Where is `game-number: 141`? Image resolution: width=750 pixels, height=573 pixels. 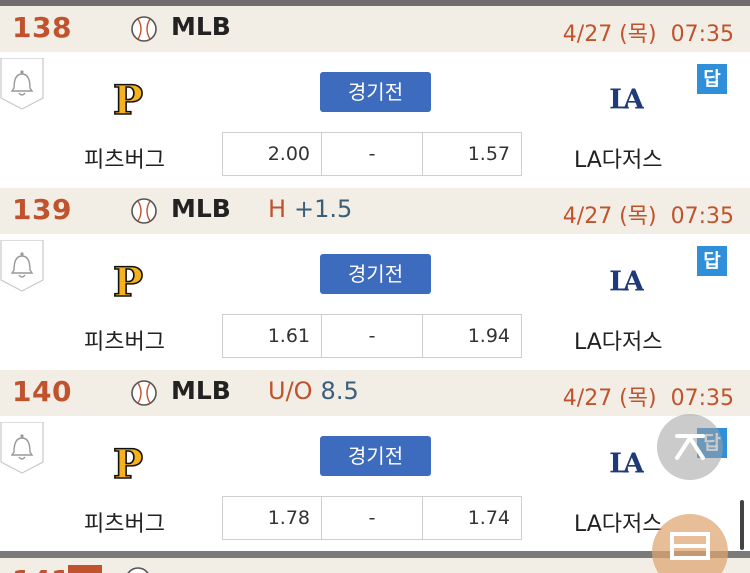 game-number: 141 is located at coordinates (41, 568).